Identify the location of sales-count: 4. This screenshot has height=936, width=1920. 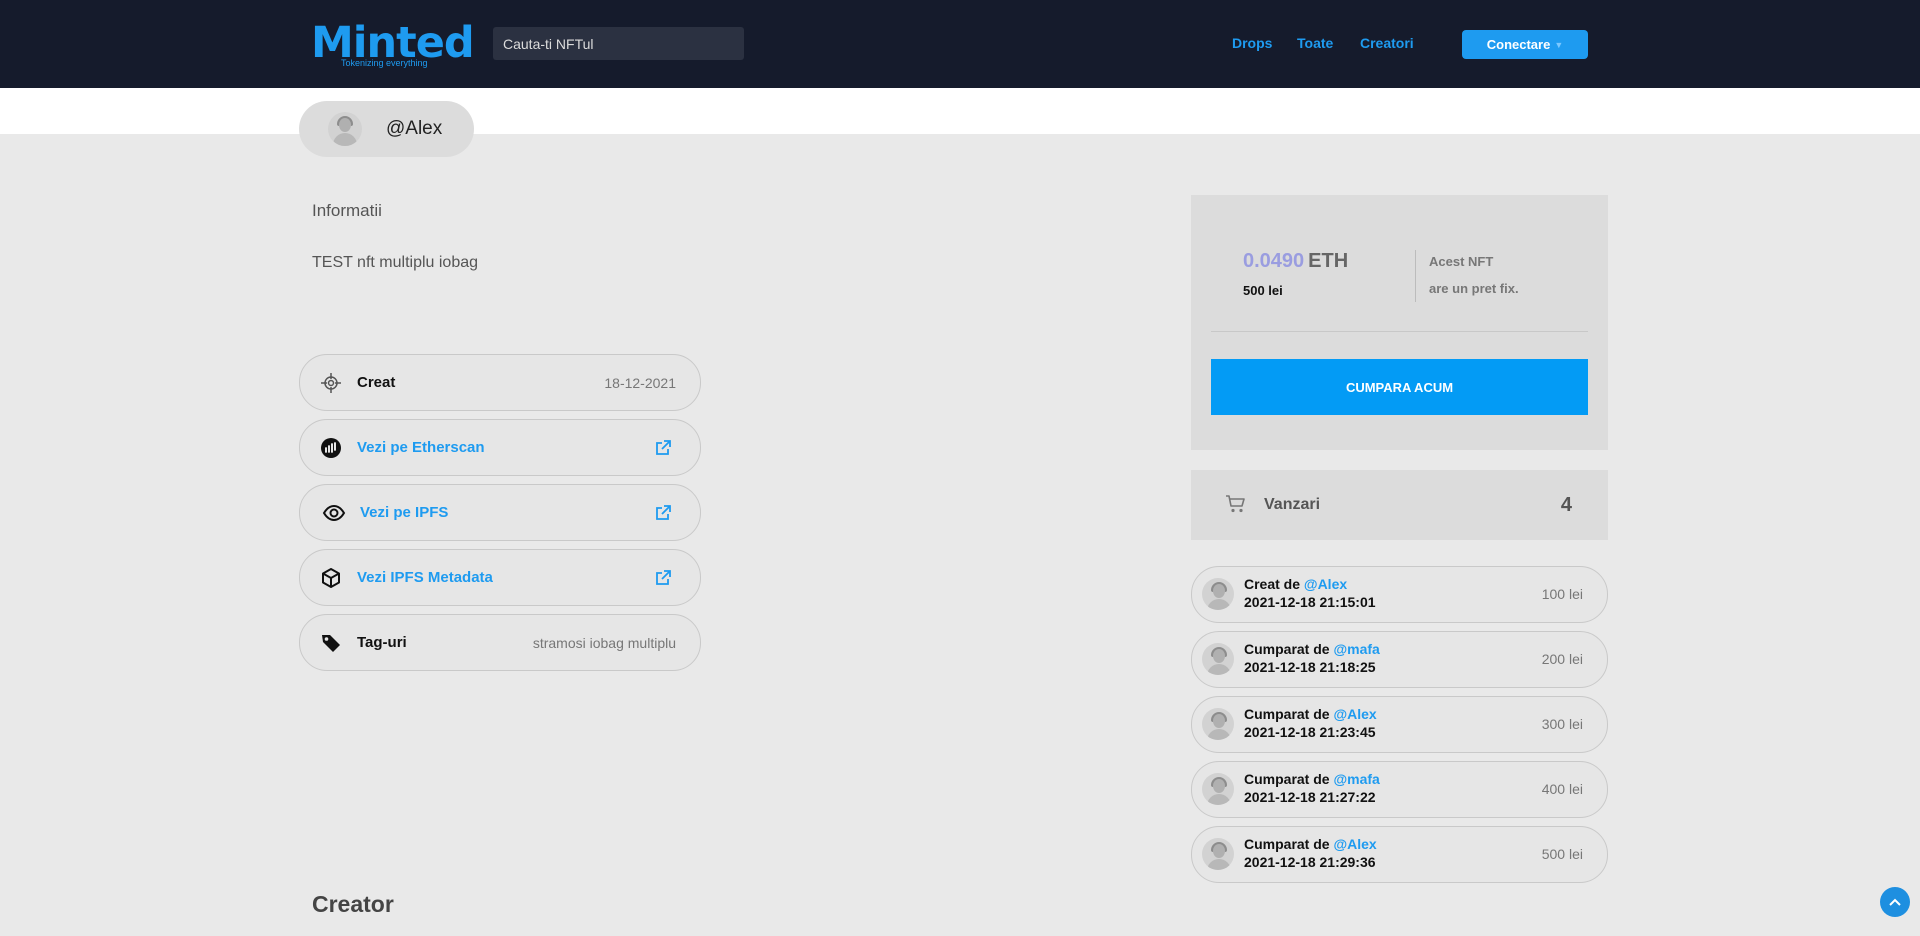
(1566, 505).